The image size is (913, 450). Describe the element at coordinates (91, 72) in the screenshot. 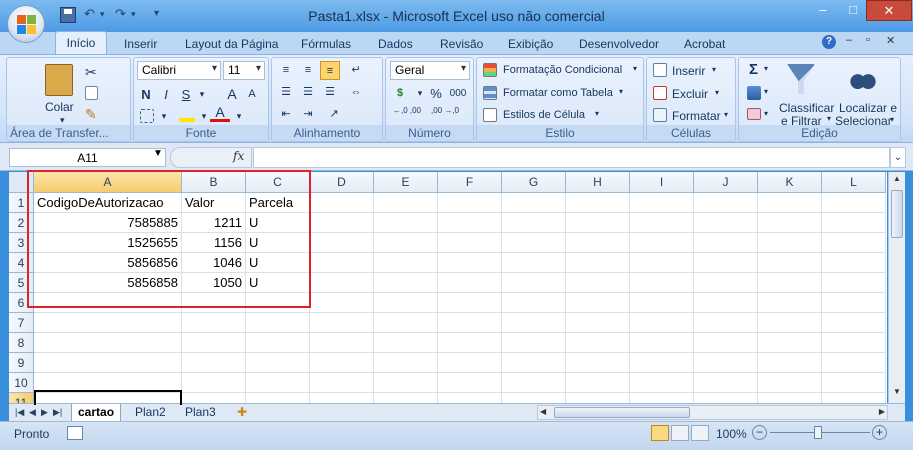

I see `cut-icon: ✂` at that location.